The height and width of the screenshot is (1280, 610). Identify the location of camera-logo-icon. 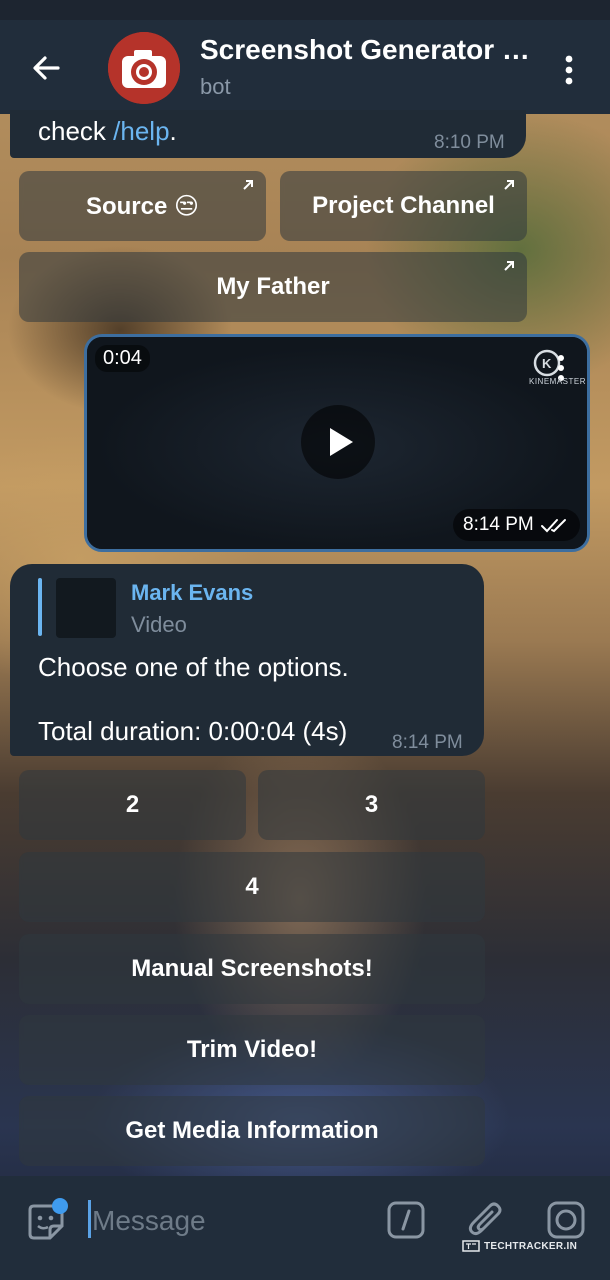
(144, 68).